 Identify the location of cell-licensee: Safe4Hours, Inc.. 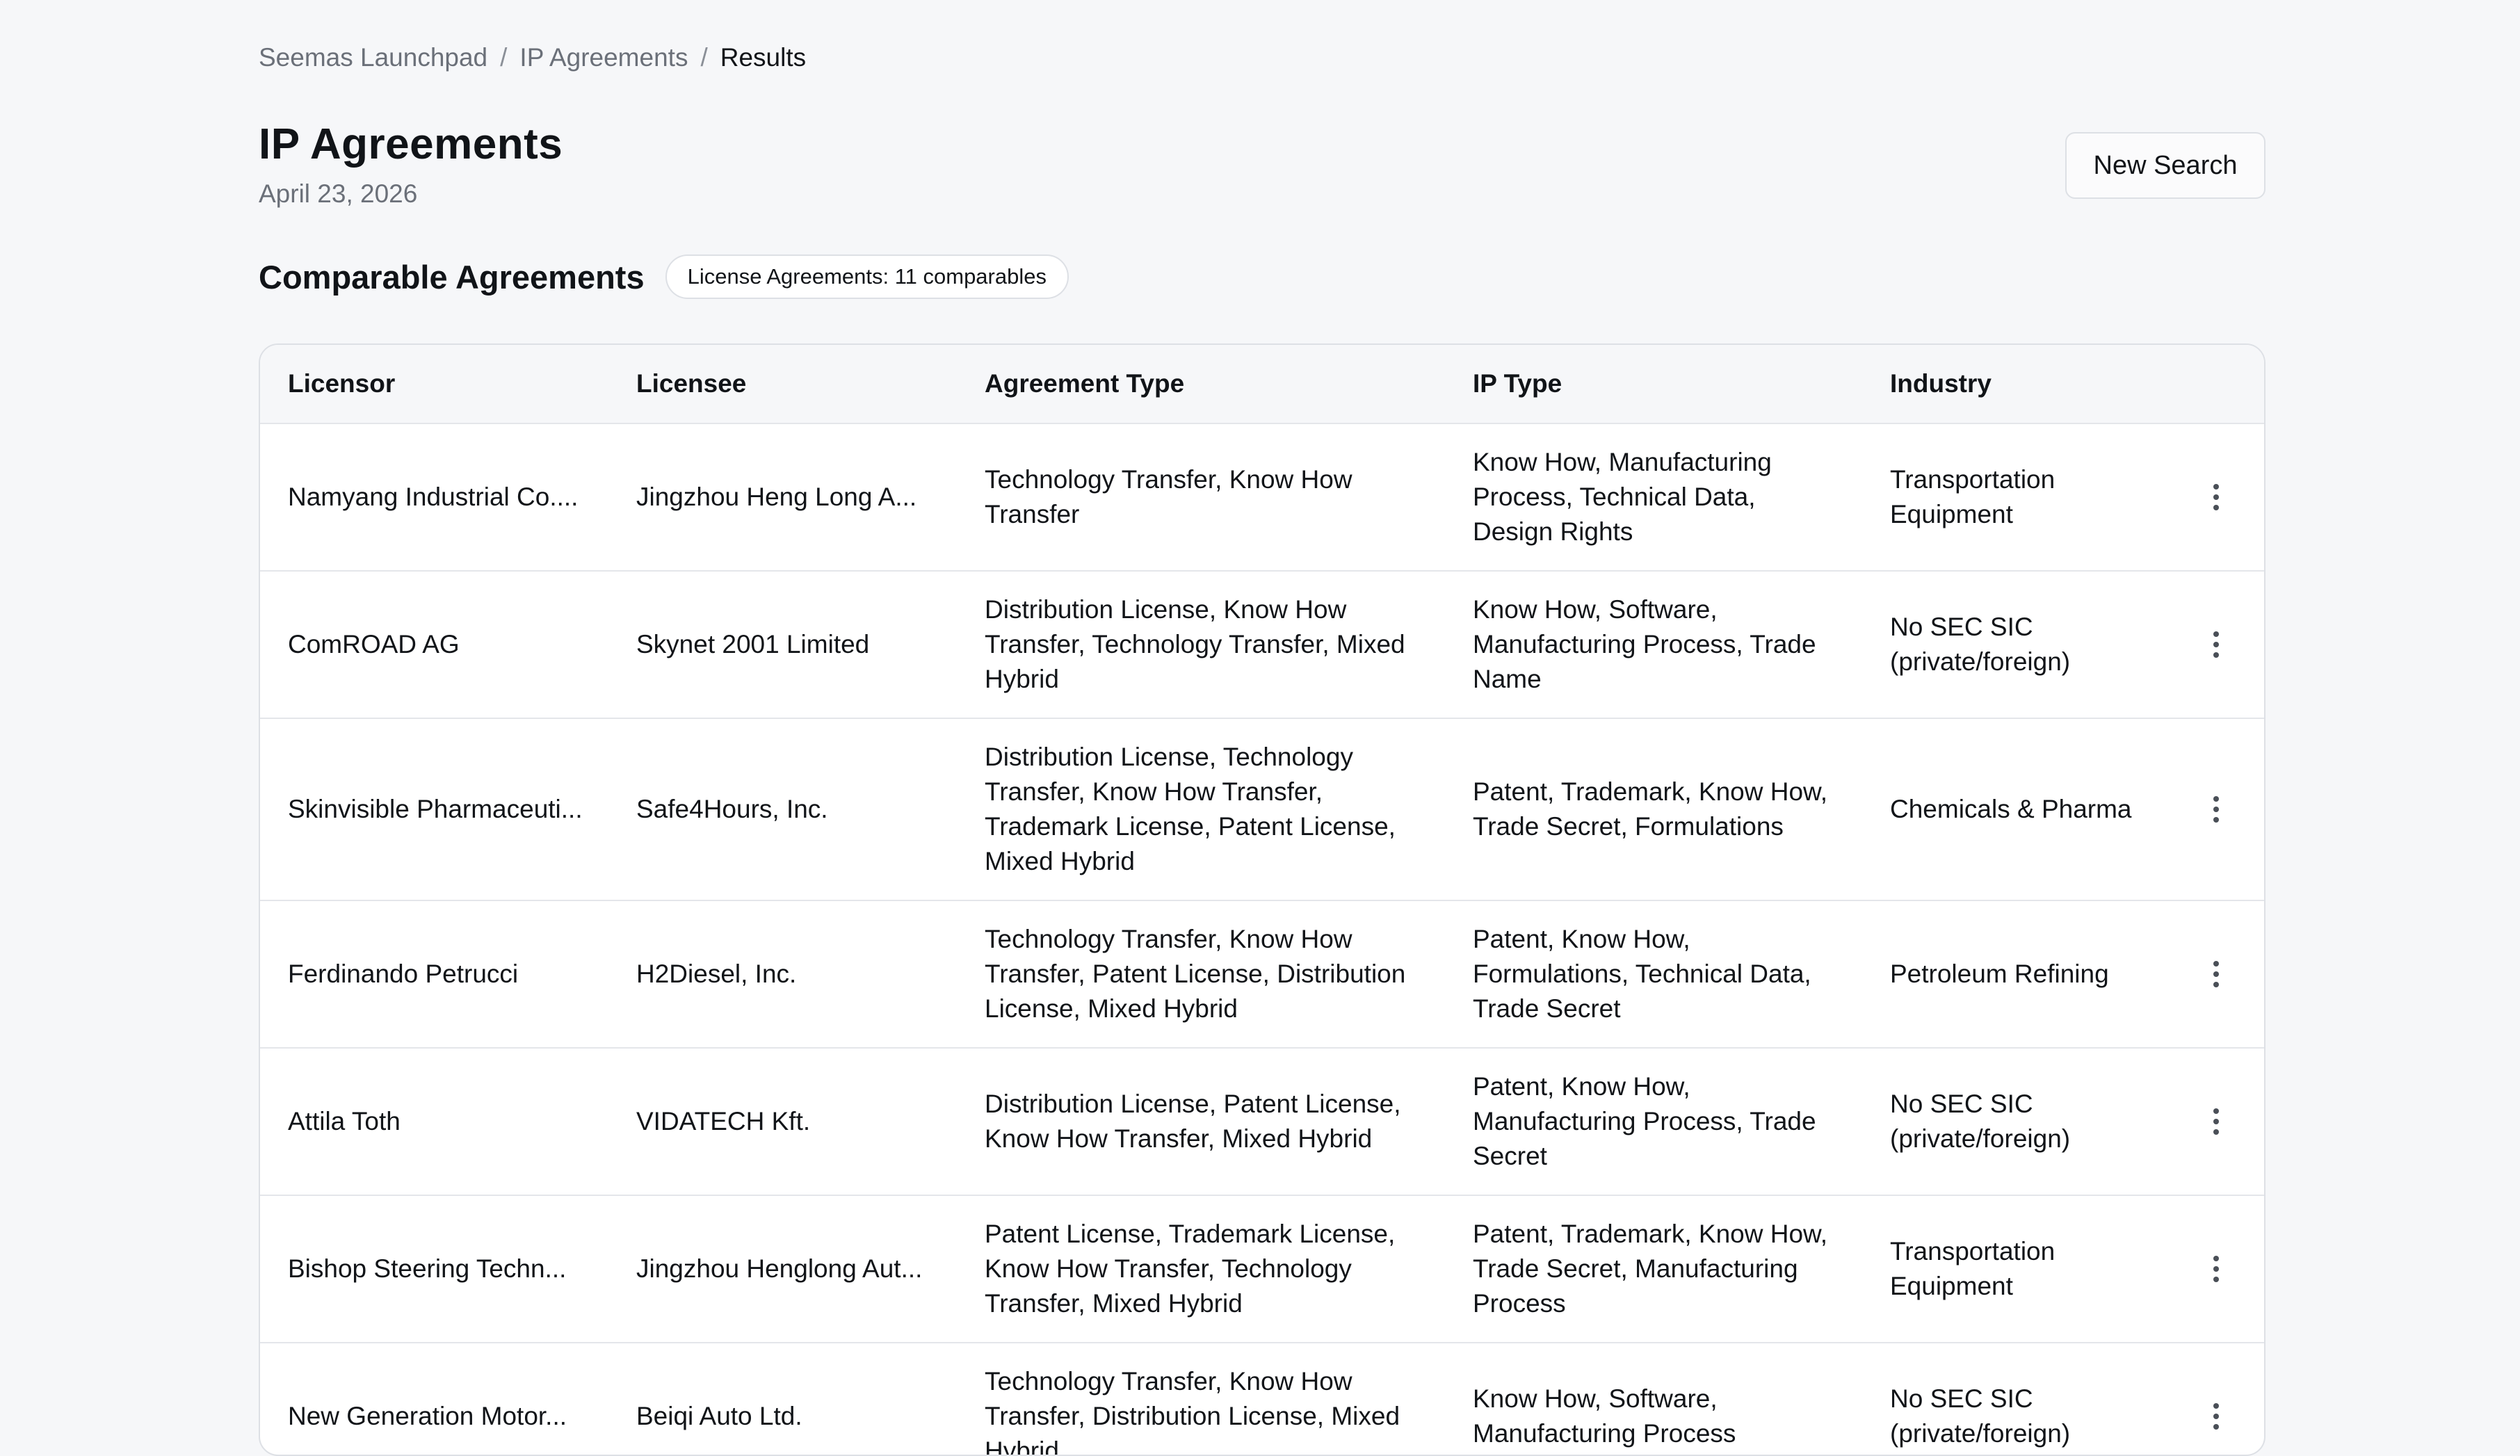
(732, 809).